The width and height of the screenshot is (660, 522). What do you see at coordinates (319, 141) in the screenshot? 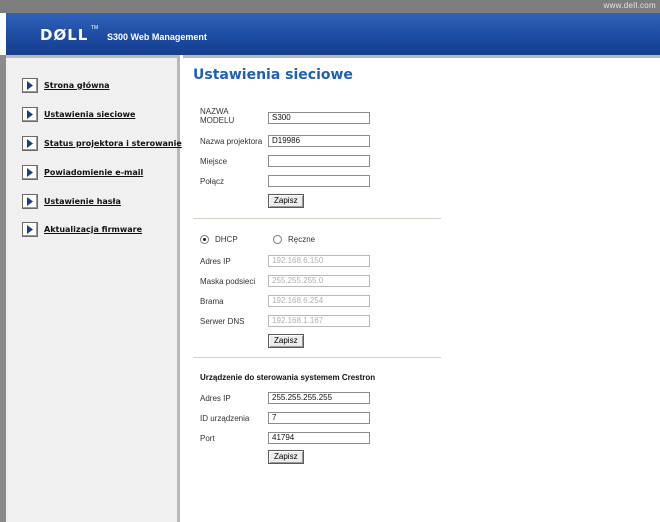
I see `projector-name-field: D19986` at bounding box center [319, 141].